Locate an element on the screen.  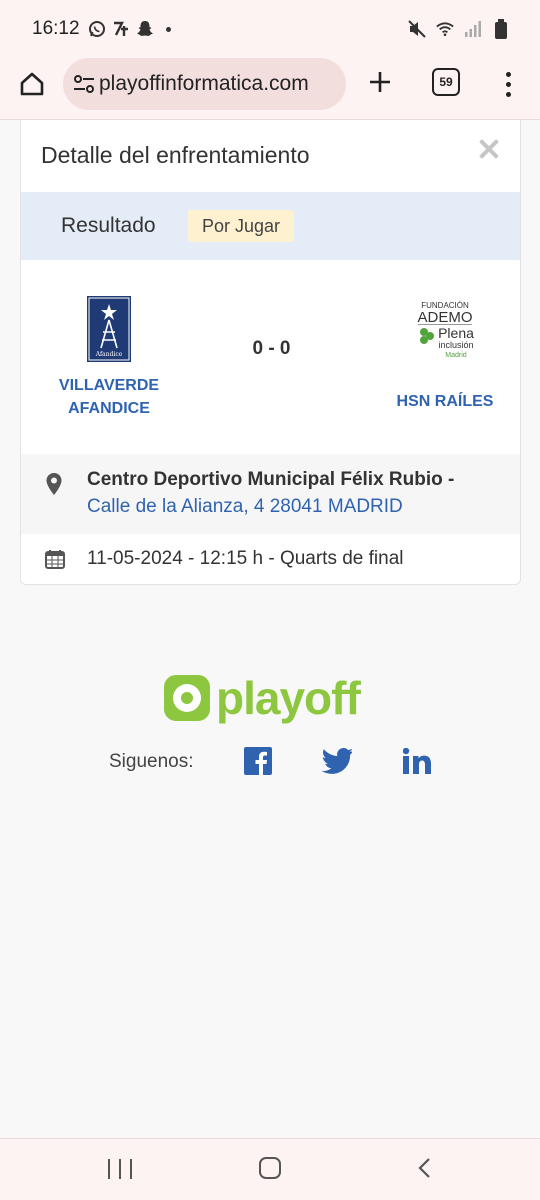
twitter-icon is located at coordinates (337, 761).